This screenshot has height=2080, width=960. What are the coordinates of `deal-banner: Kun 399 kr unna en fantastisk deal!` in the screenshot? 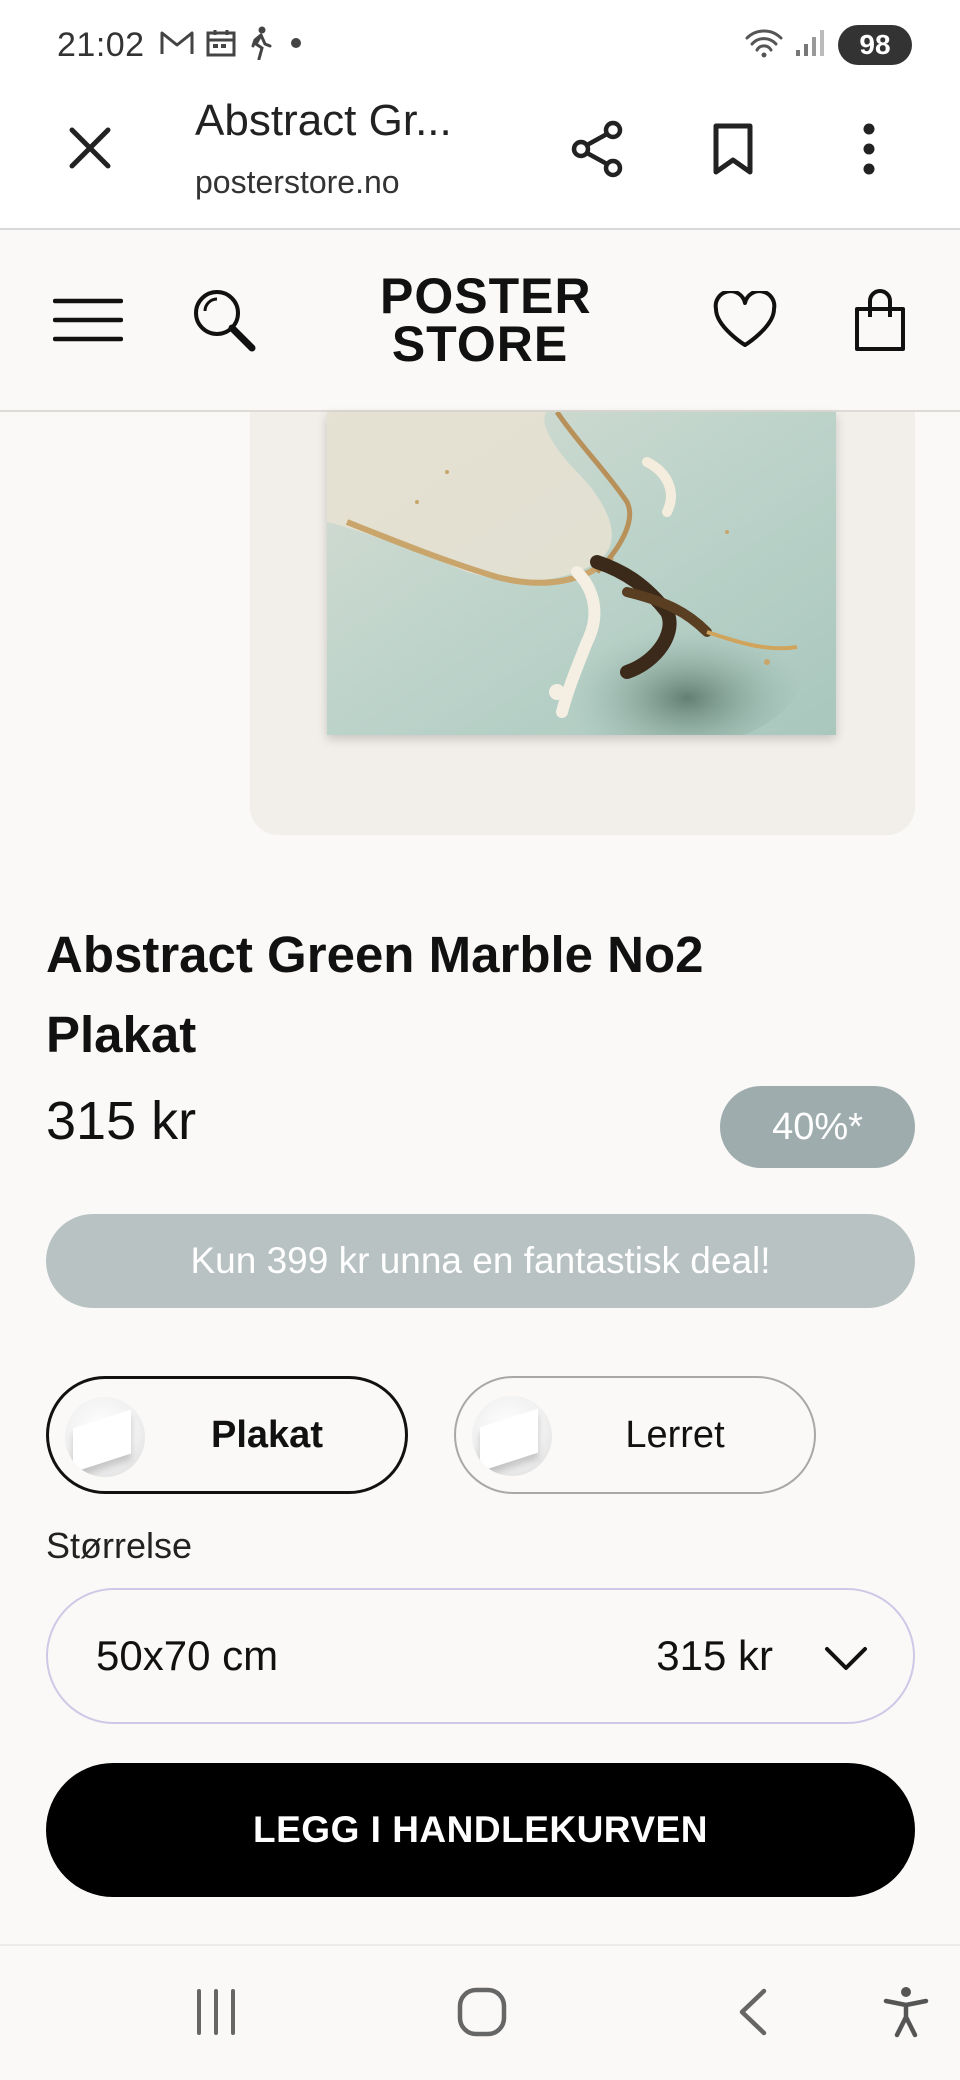 It's located at (480, 1261).